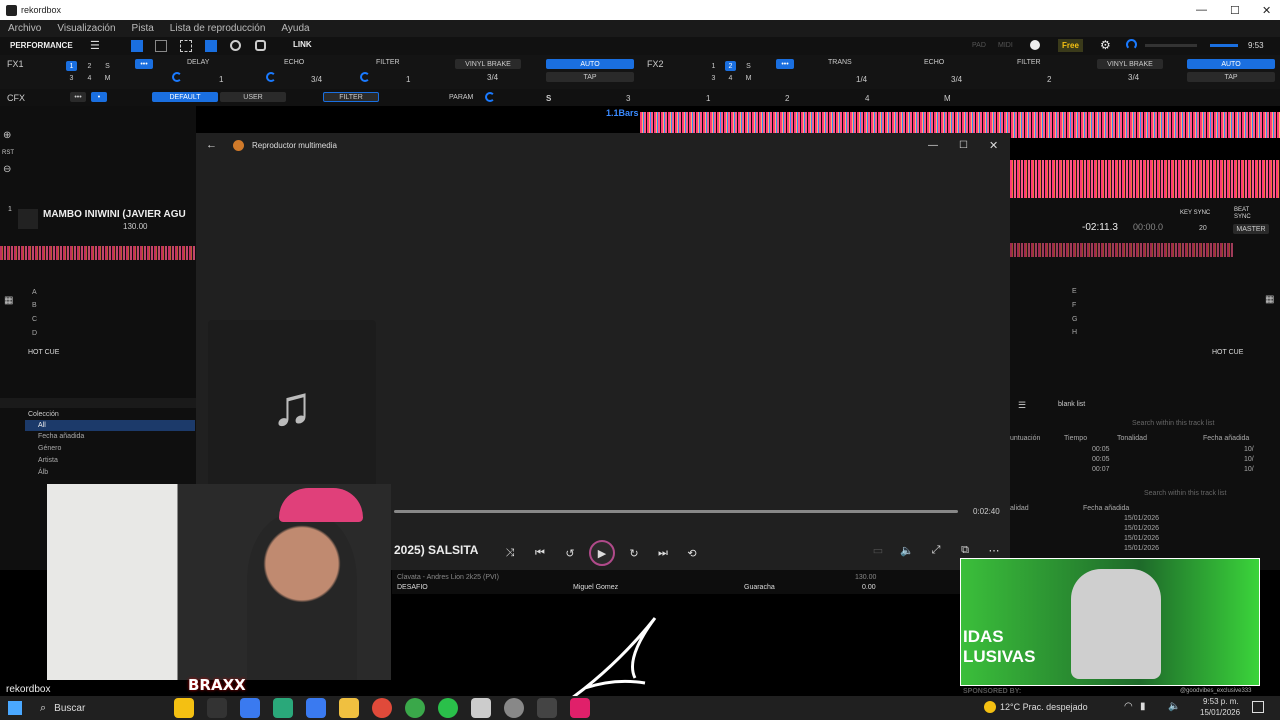  Describe the element at coordinates (217, 708) in the screenshot. I see `taskview-icon` at that location.